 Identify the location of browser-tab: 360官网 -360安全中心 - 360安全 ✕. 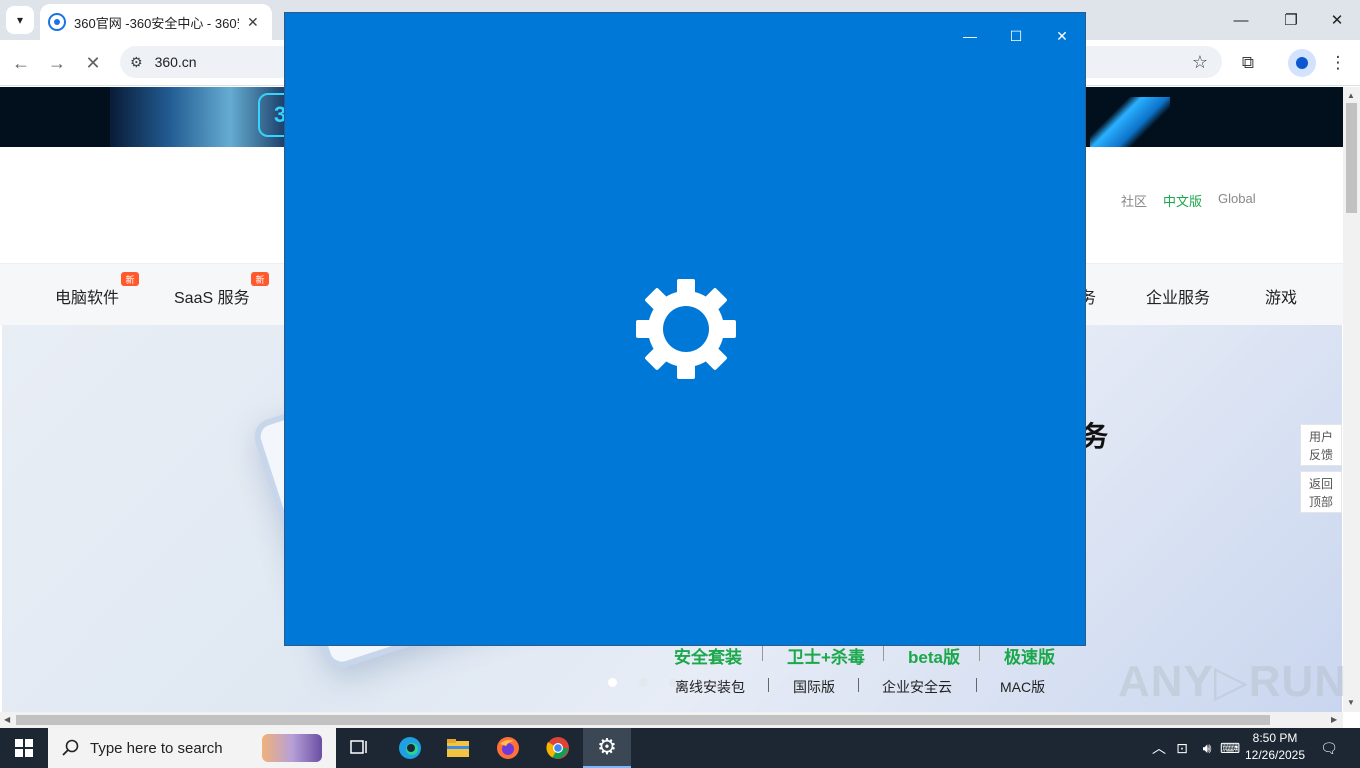
(156, 22).